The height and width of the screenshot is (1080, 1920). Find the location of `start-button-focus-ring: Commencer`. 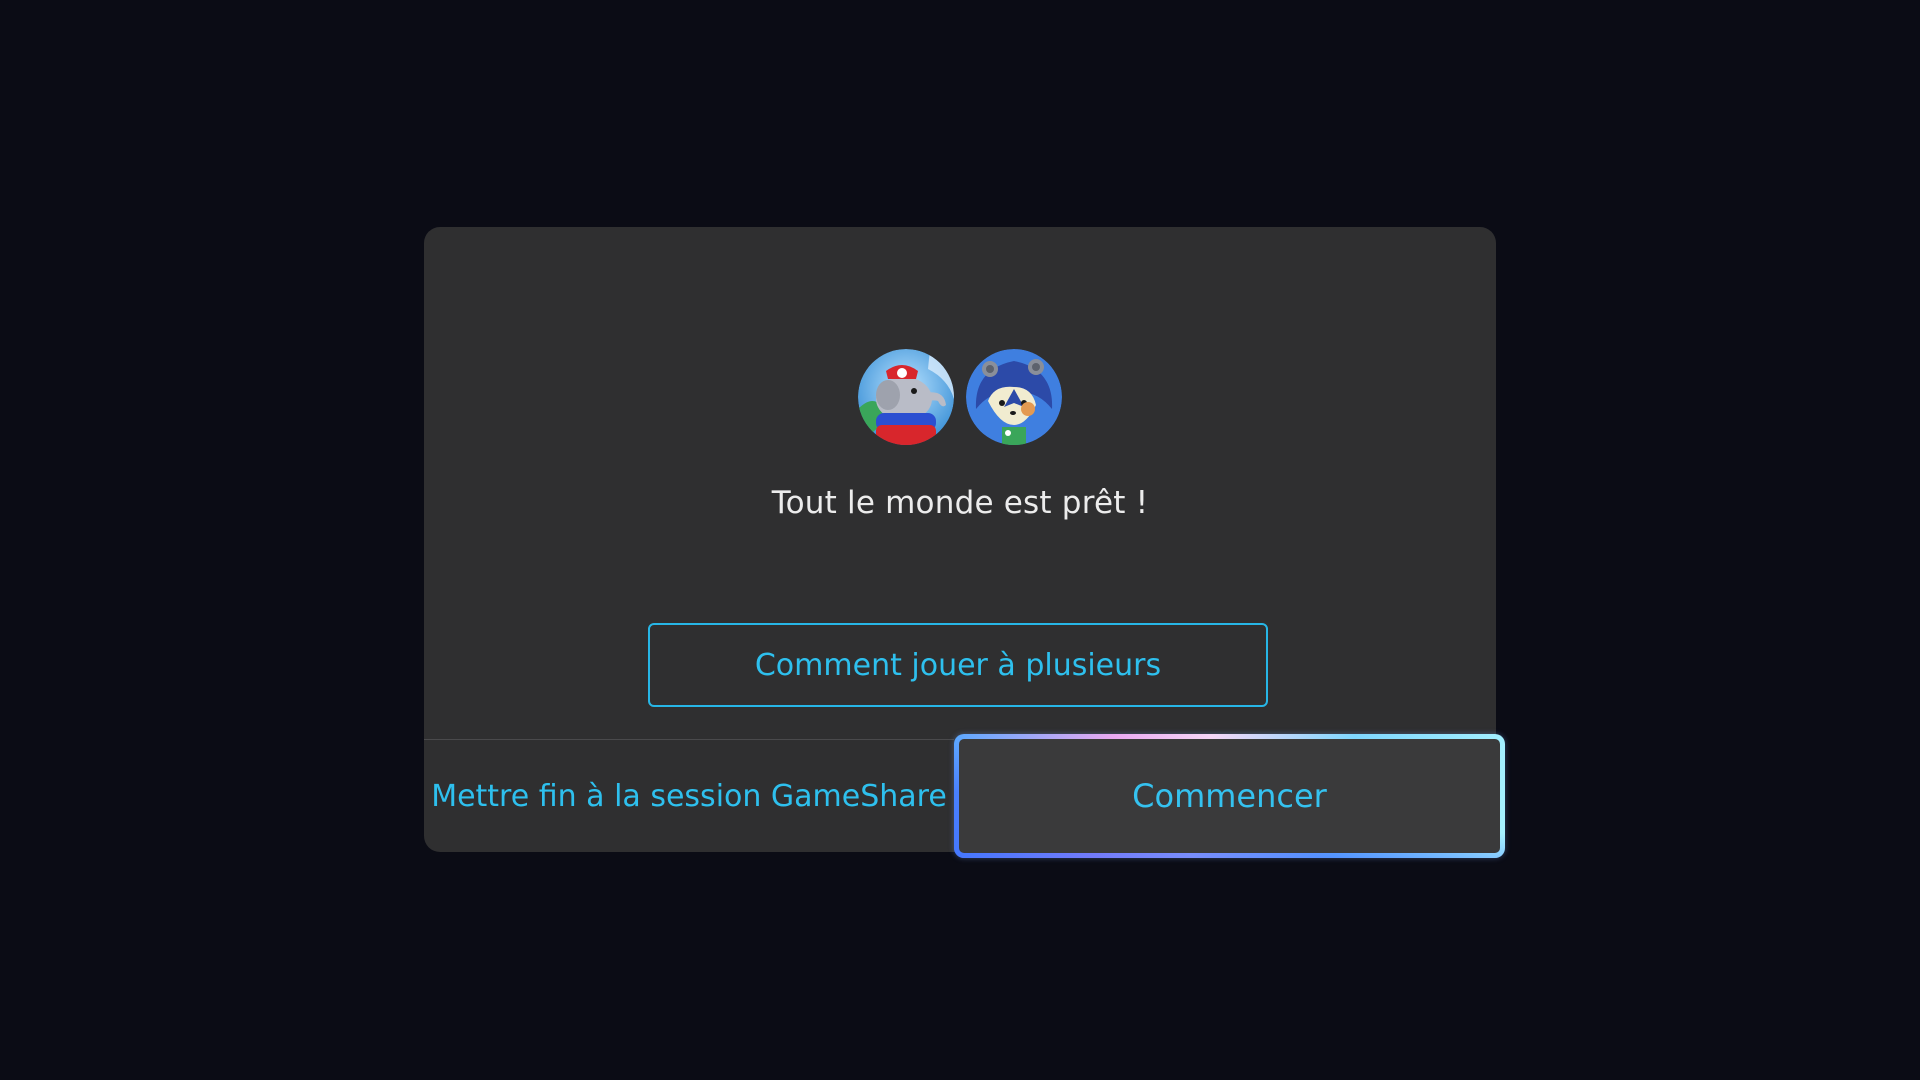

start-button-focus-ring: Commencer is located at coordinates (1229, 796).